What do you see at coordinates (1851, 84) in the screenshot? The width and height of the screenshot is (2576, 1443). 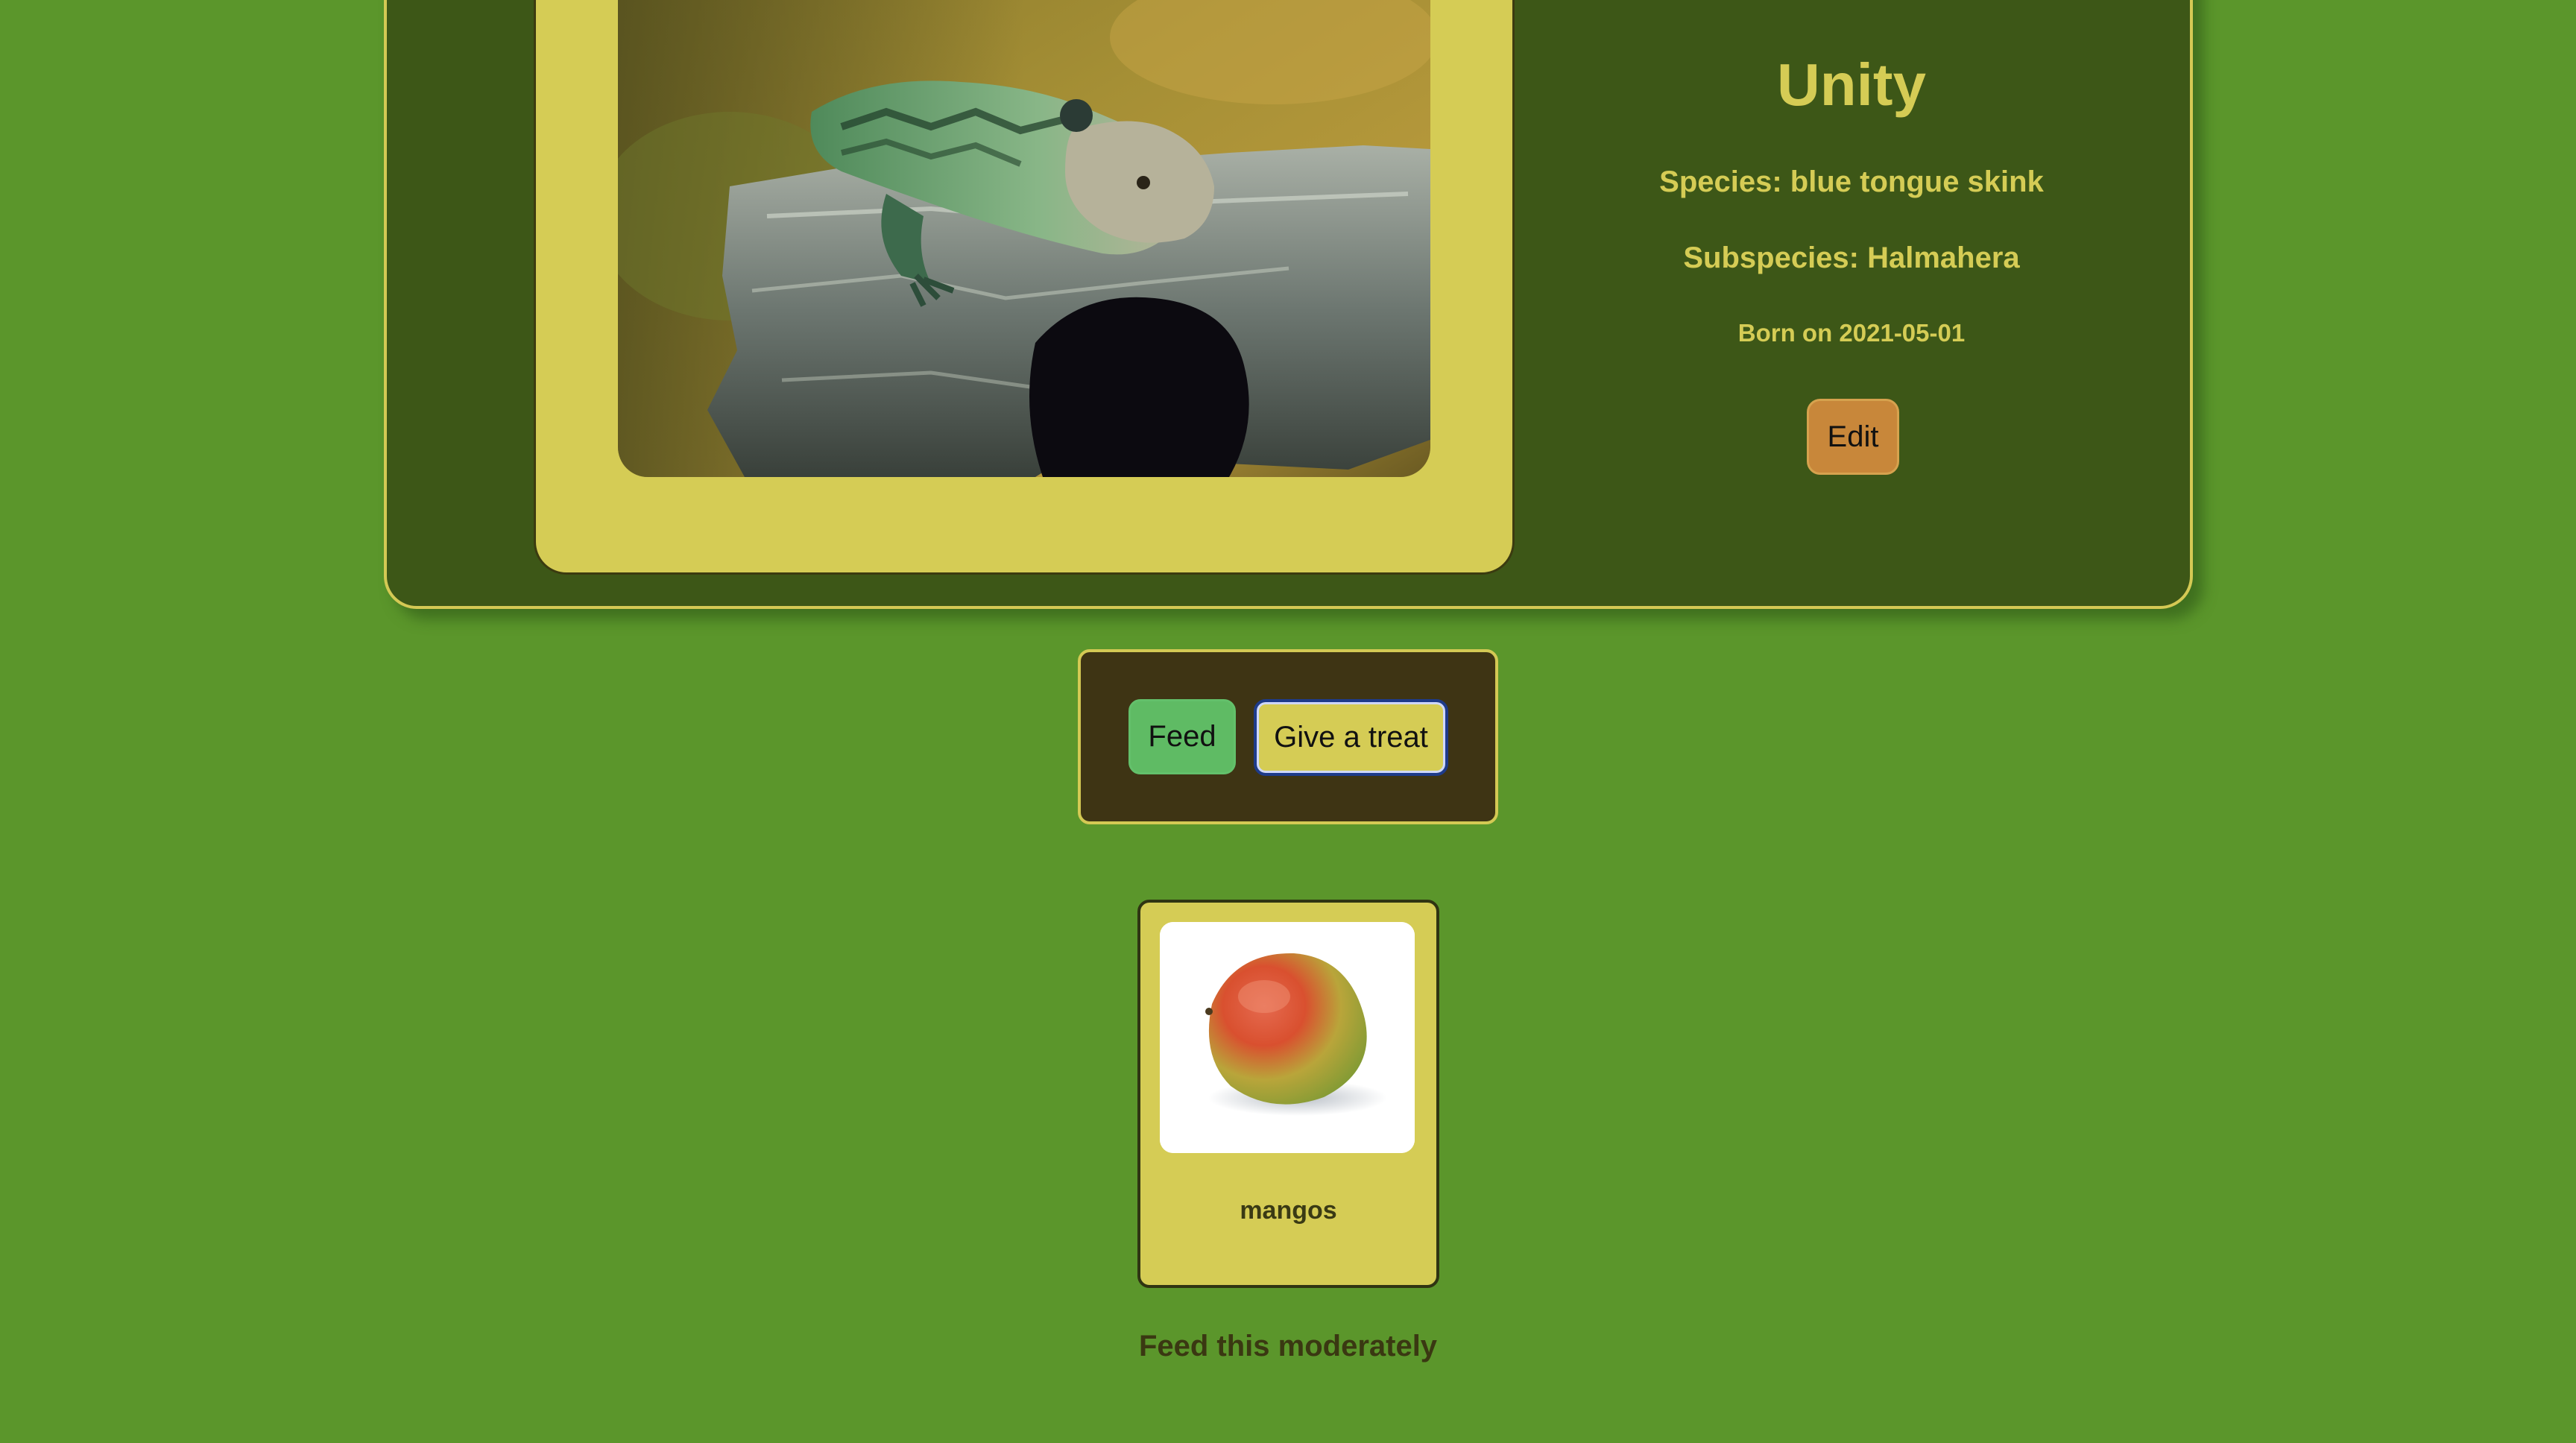 I see `pet-name: Unity` at bounding box center [1851, 84].